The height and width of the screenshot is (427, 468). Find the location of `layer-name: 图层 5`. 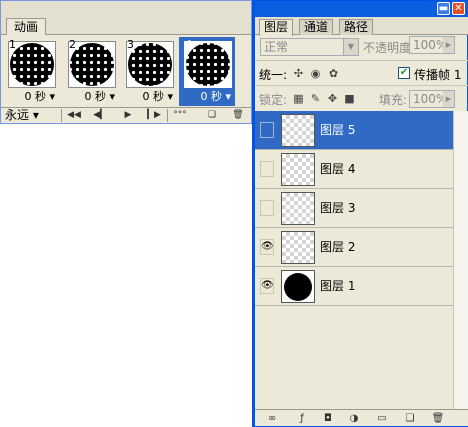

layer-name: 图层 5 is located at coordinates (338, 130).